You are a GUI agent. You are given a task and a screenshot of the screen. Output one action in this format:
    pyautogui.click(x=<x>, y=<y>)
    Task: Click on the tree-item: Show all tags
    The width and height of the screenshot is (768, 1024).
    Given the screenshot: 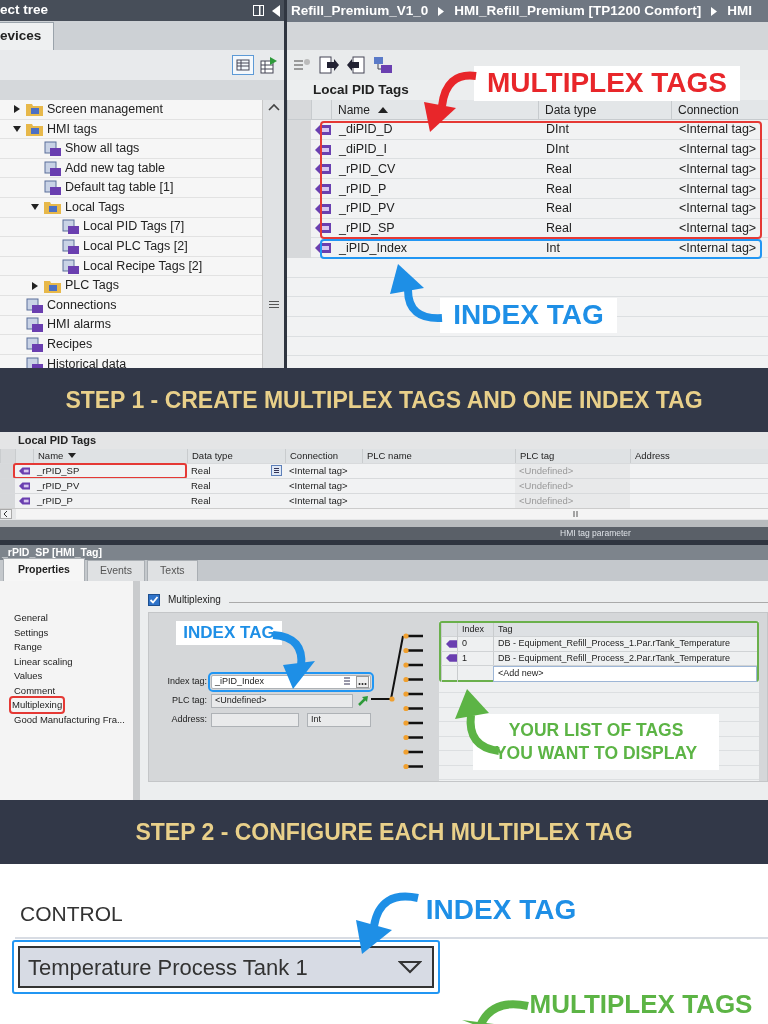 What is the action you would take?
    pyautogui.click(x=131, y=149)
    